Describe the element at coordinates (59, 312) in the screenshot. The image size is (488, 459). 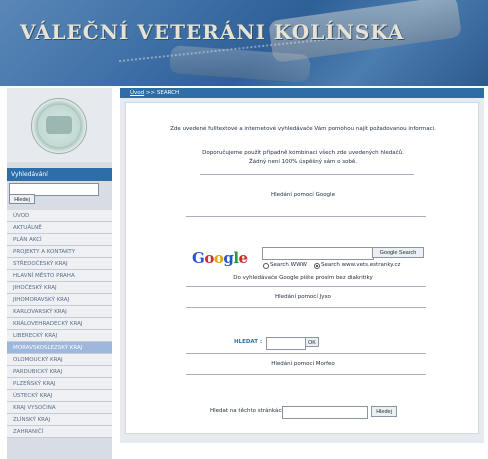
I see `sidebar-menu-item: KARLOVARSKÝ KRAJ` at that location.